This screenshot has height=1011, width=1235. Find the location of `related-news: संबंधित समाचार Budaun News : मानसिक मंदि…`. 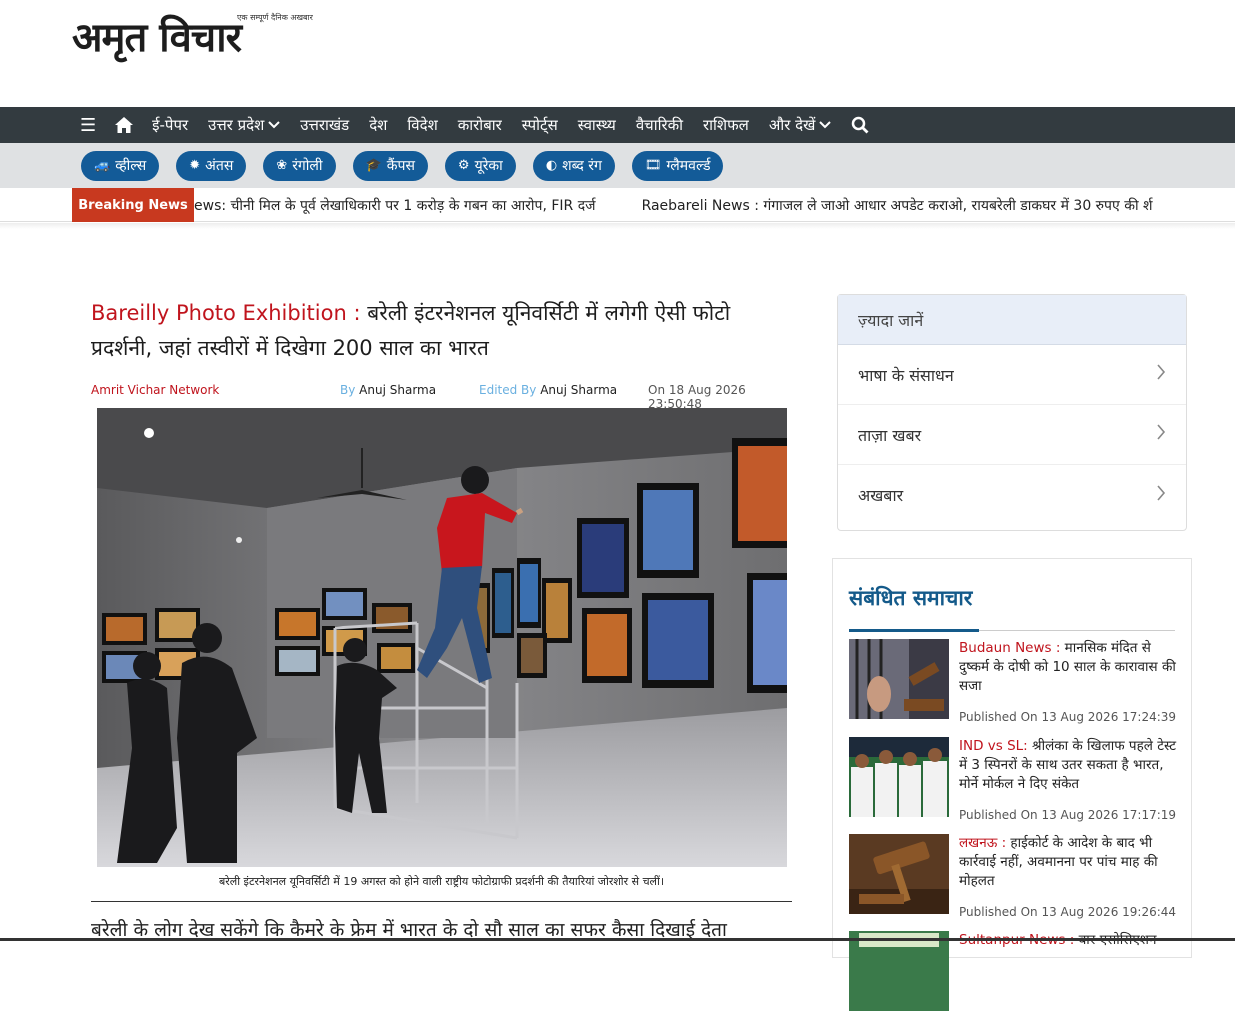

related-news: संबंधित समाचार Budaun News : मानसिक मंदि… is located at coordinates (1012, 784).